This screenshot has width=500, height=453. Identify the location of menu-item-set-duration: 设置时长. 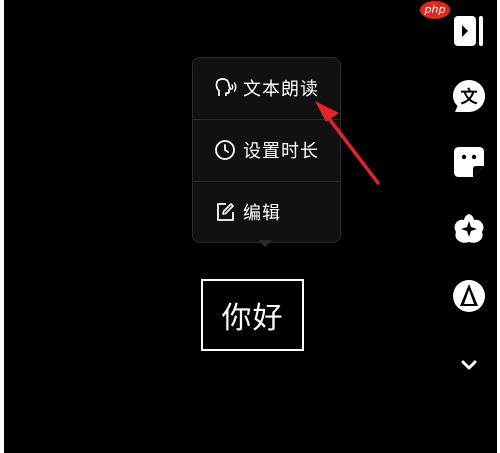
(266, 150).